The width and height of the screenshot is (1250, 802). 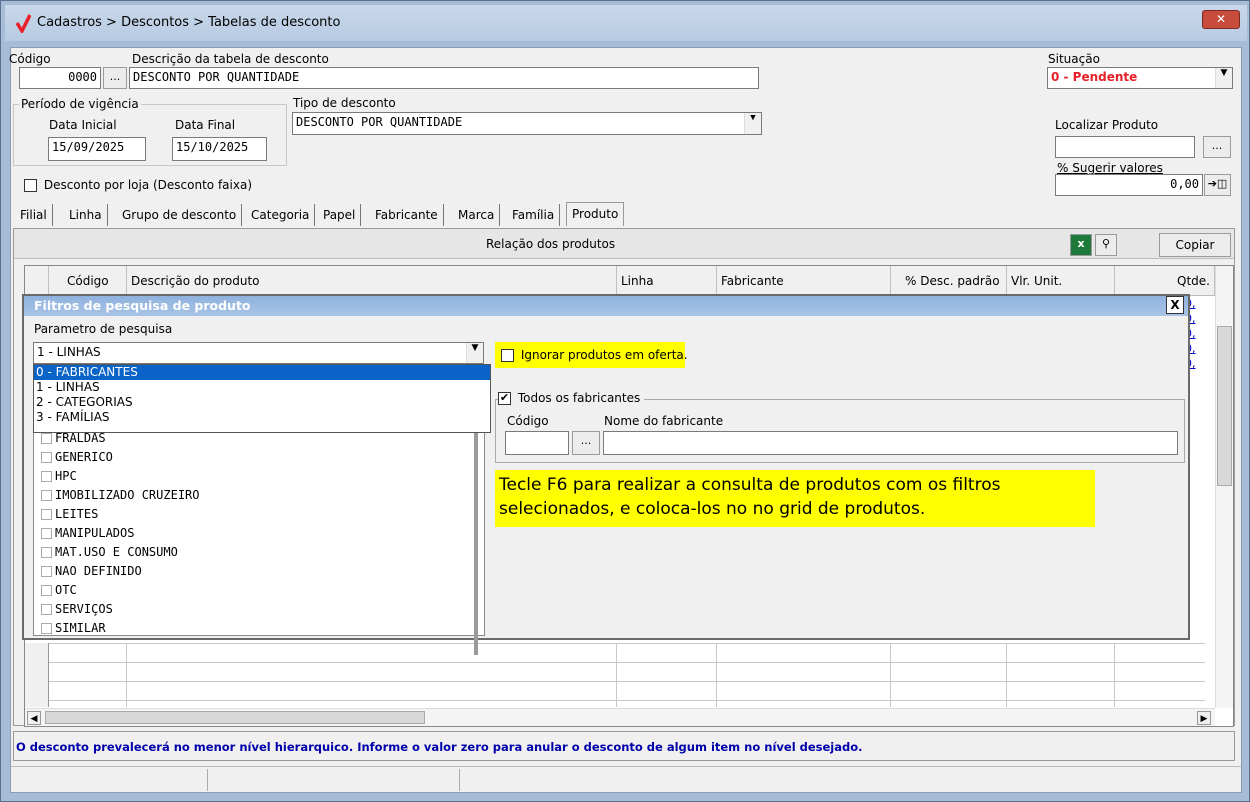 What do you see at coordinates (251, 476) in the screenshot?
I see `list-item: HPC` at bounding box center [251, 476].